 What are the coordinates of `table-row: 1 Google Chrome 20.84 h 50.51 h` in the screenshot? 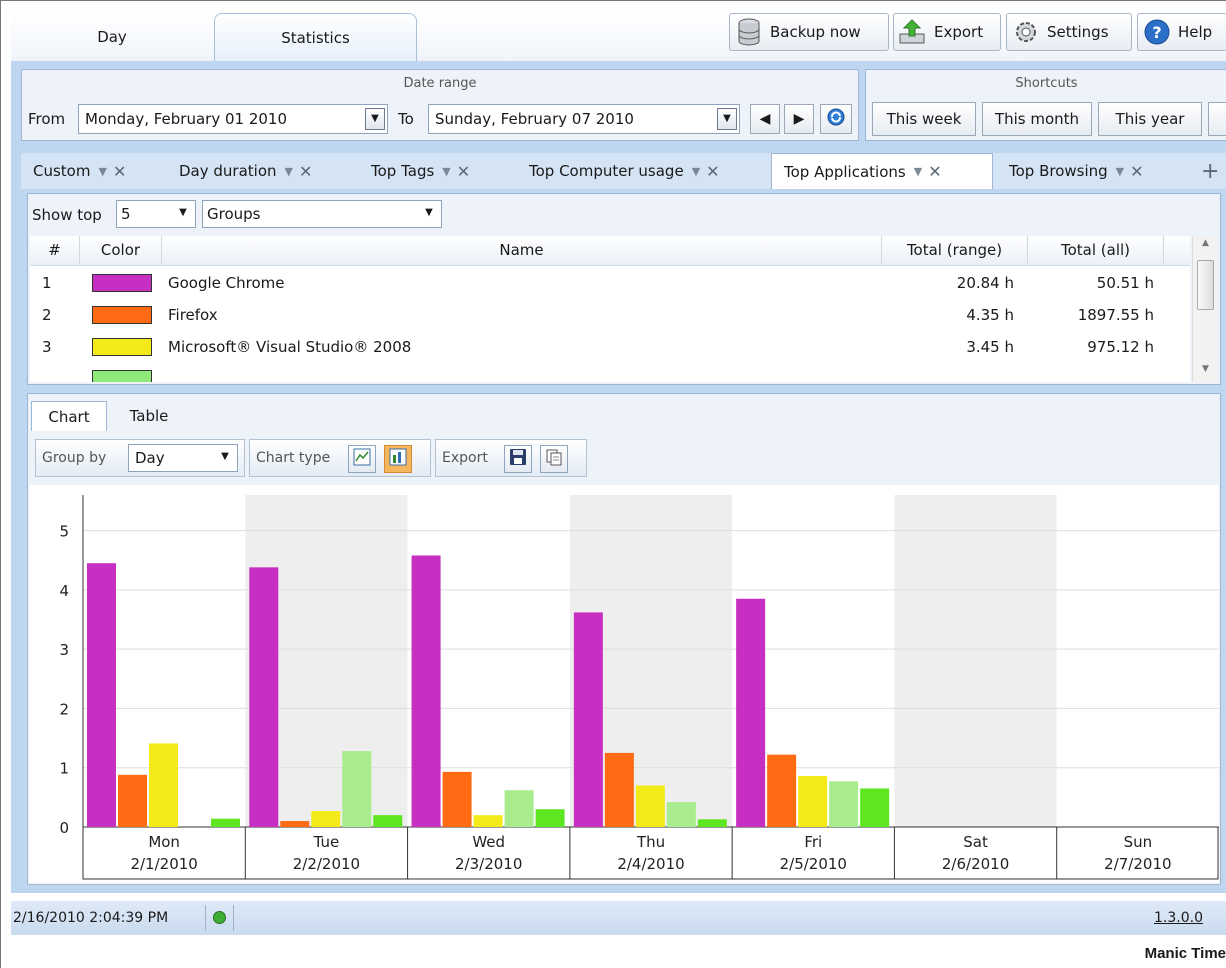 It's located at (610, 283).